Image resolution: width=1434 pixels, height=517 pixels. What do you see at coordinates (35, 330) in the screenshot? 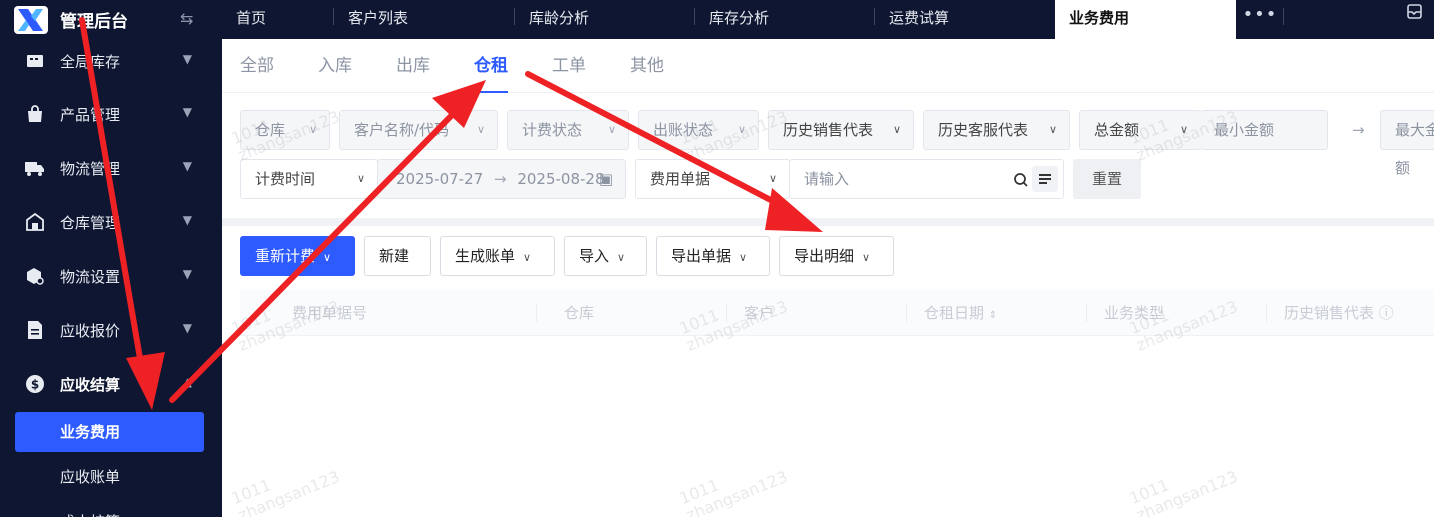
I see `document-icon` at bounding box center [35, 330].